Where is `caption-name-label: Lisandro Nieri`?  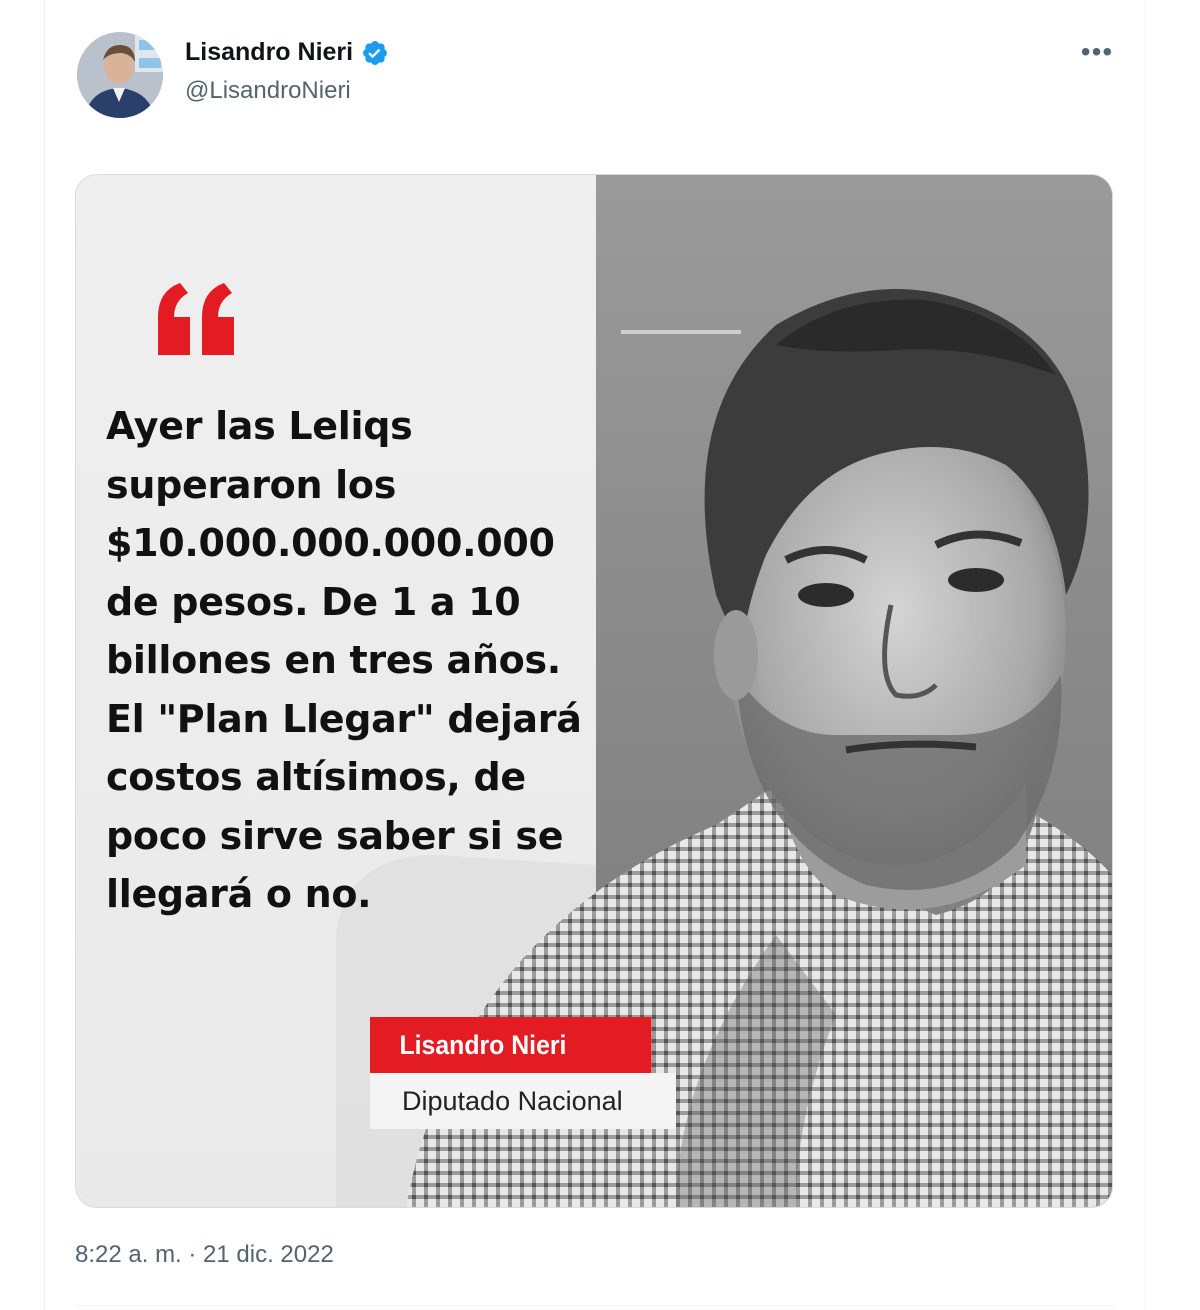 caption-name-label: Lisandro Nieri is located at coordinates (511, 1045).